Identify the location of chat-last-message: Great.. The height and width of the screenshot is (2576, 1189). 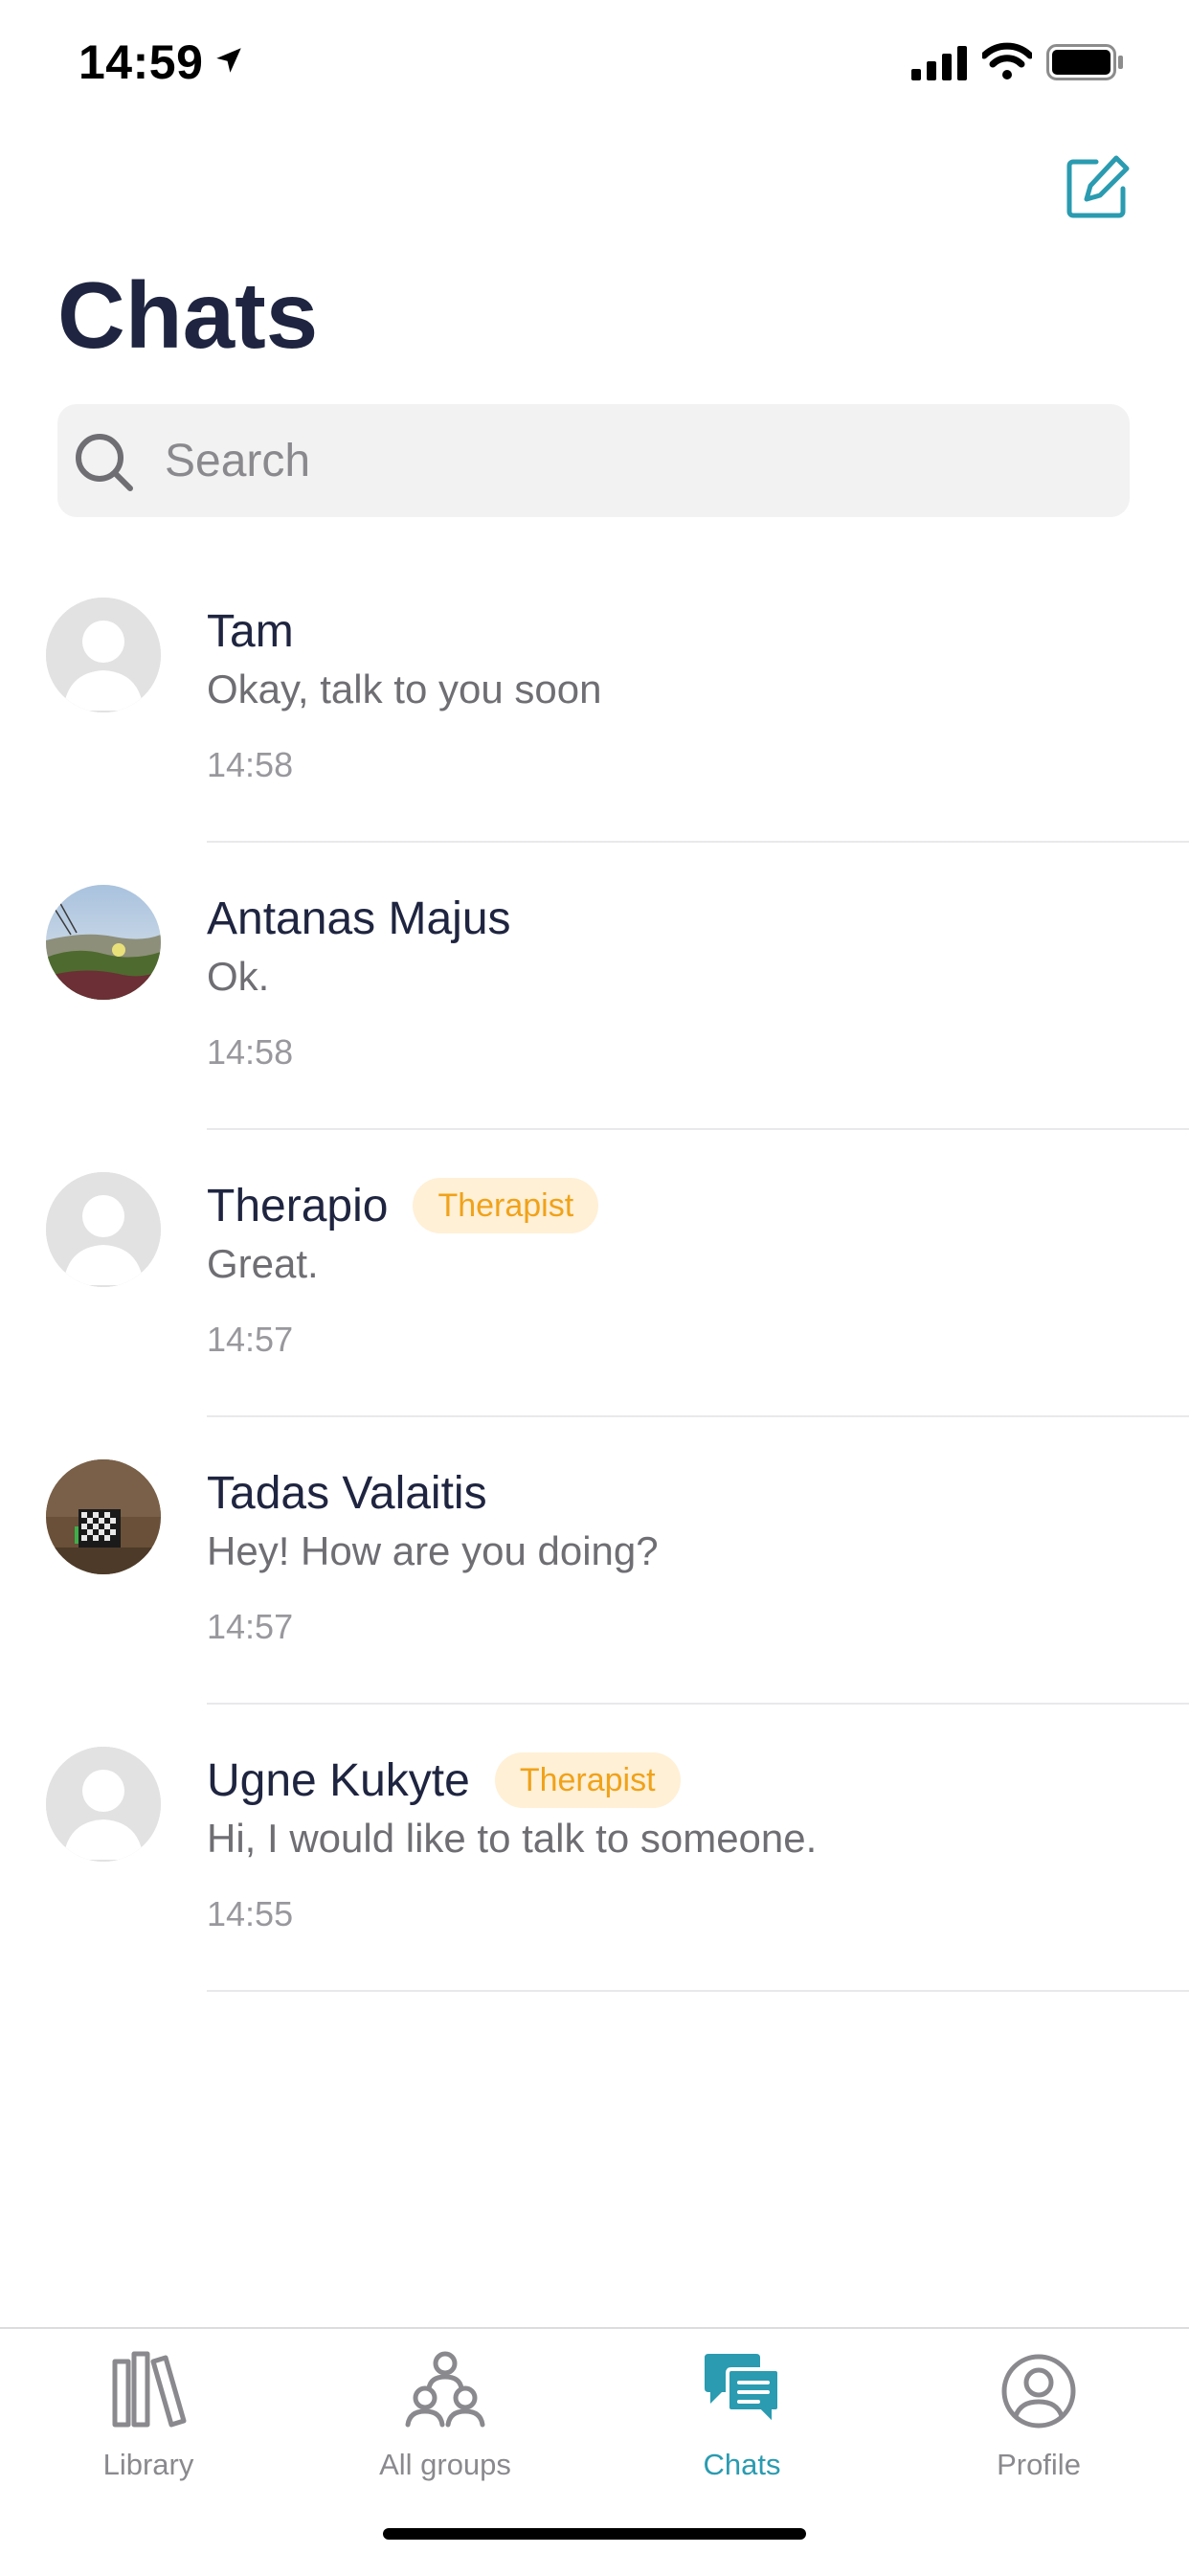
(263, 1263).